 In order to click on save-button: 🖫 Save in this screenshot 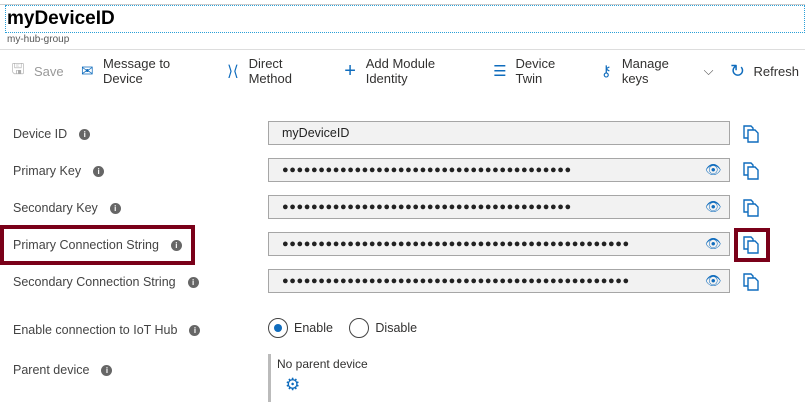, I will do `click(36, 71)`.